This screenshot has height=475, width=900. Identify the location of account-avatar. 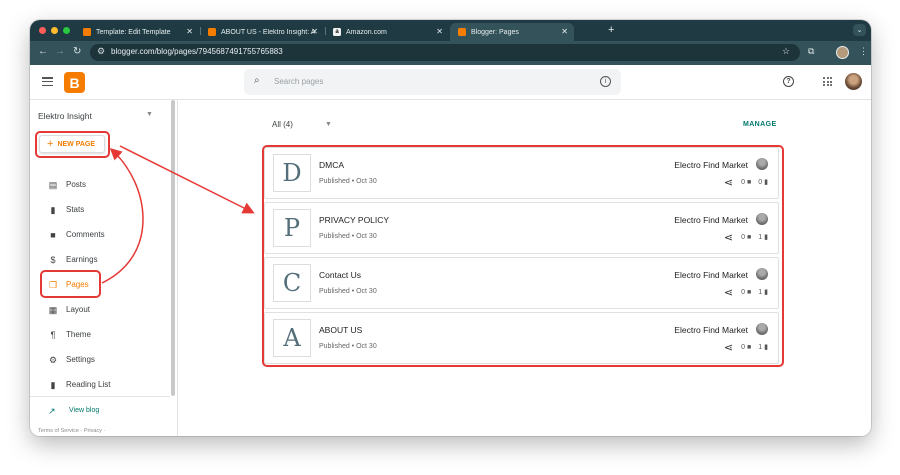
(853, 81).